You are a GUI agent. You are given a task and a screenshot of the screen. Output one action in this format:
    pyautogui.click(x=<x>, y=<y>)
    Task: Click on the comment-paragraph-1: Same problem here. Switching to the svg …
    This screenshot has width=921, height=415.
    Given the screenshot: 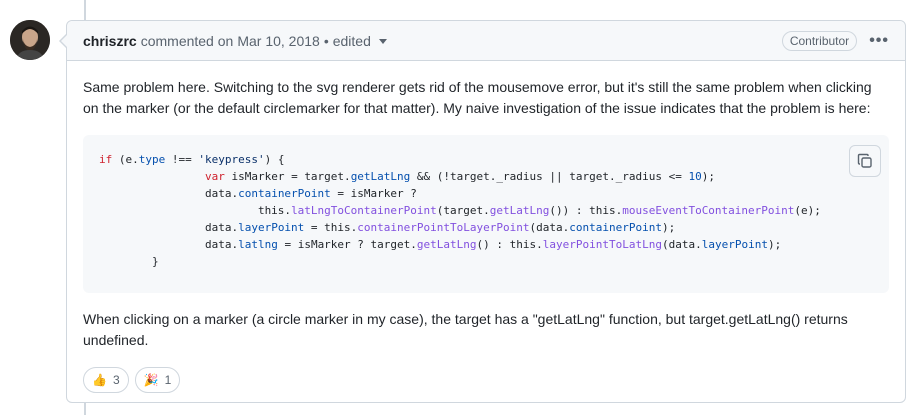 What is the action you would take?
    pyautogui.click(x=477, y=97)
    